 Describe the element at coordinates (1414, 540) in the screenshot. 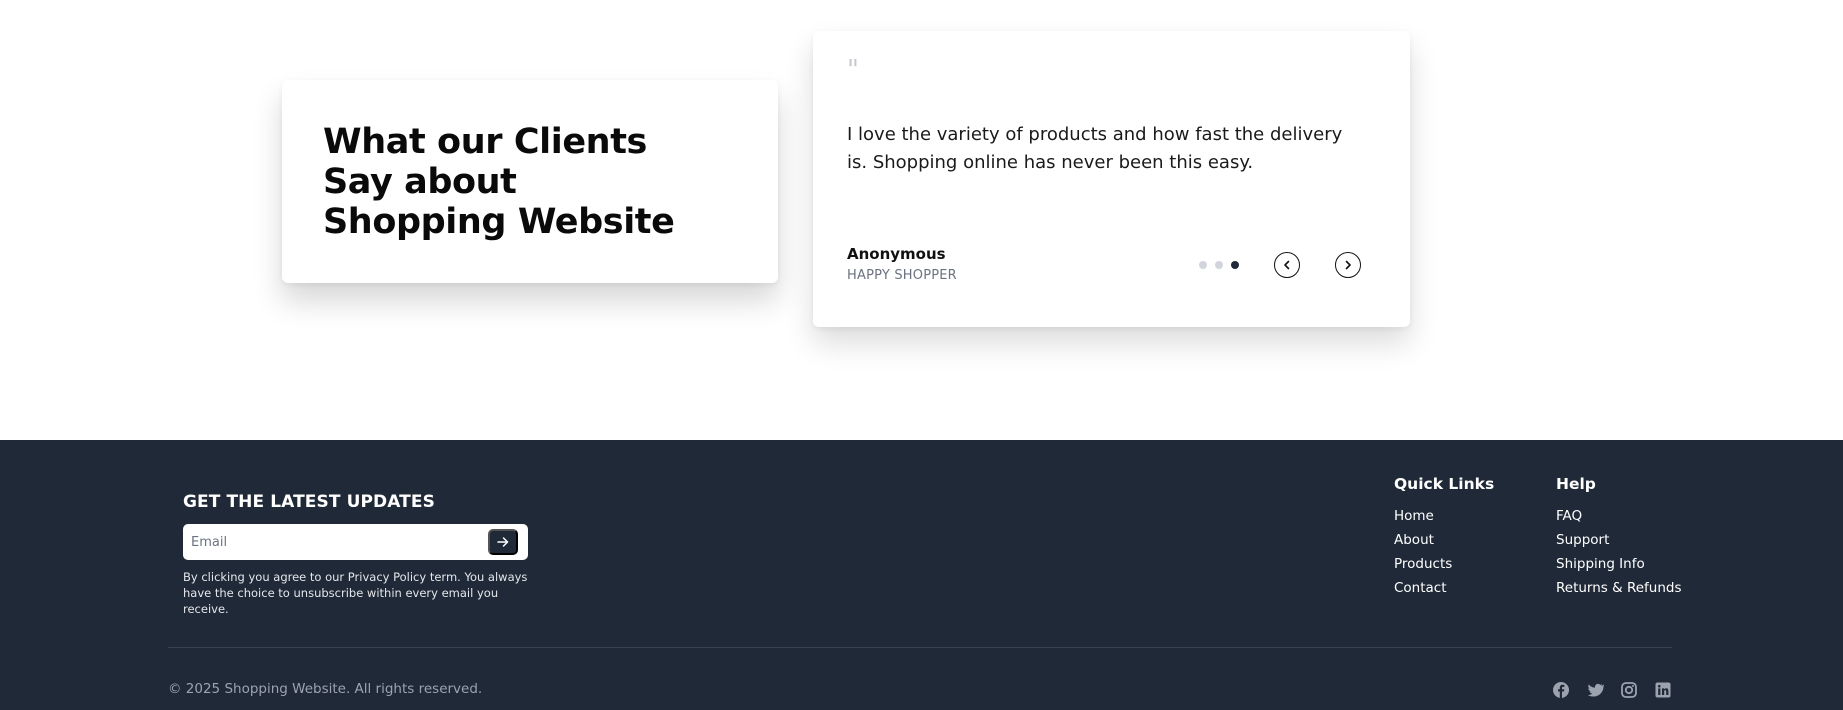

I see `footer-link-about: About` at that location.